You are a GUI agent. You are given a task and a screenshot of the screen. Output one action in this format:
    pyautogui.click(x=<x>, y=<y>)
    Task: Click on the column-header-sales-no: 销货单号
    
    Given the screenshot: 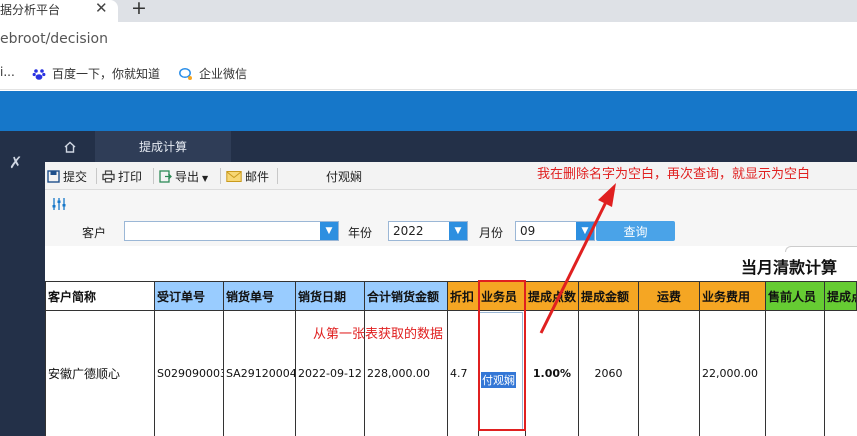 What is the action you would take?
    pyautogui.click(x=259, y=296)
    